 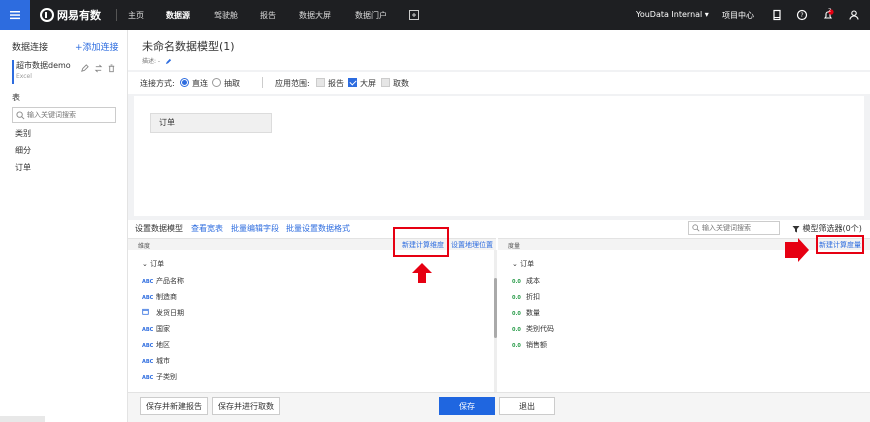 I want to click on edit-description-icon, so click(x=168, y=61).